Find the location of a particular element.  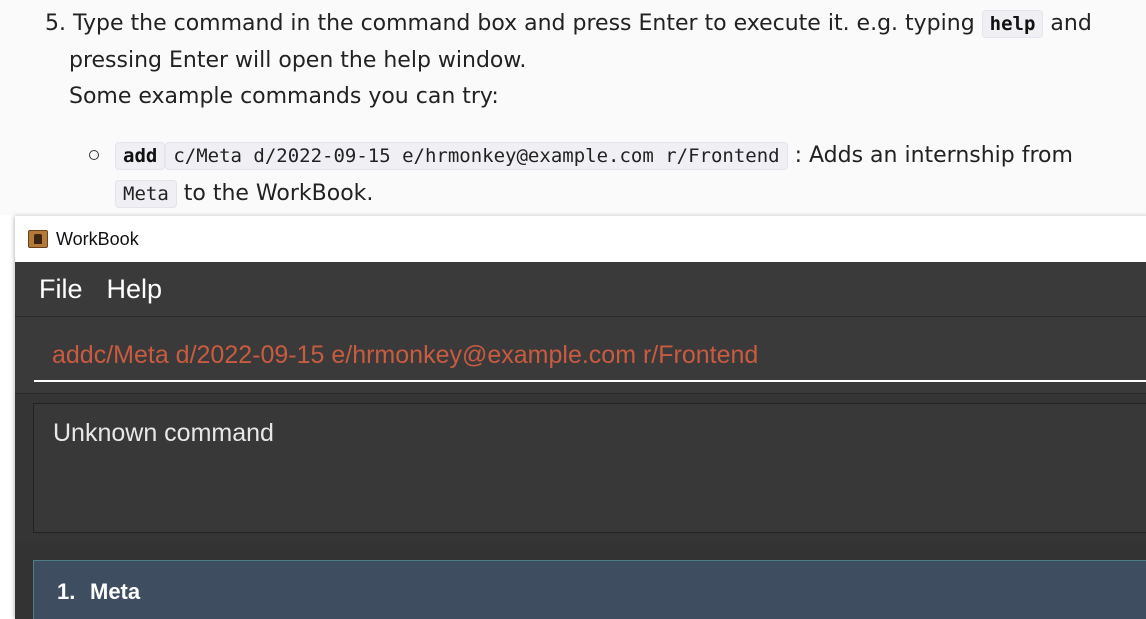

list-item-index: 1. is located at coordinates (66, 591).